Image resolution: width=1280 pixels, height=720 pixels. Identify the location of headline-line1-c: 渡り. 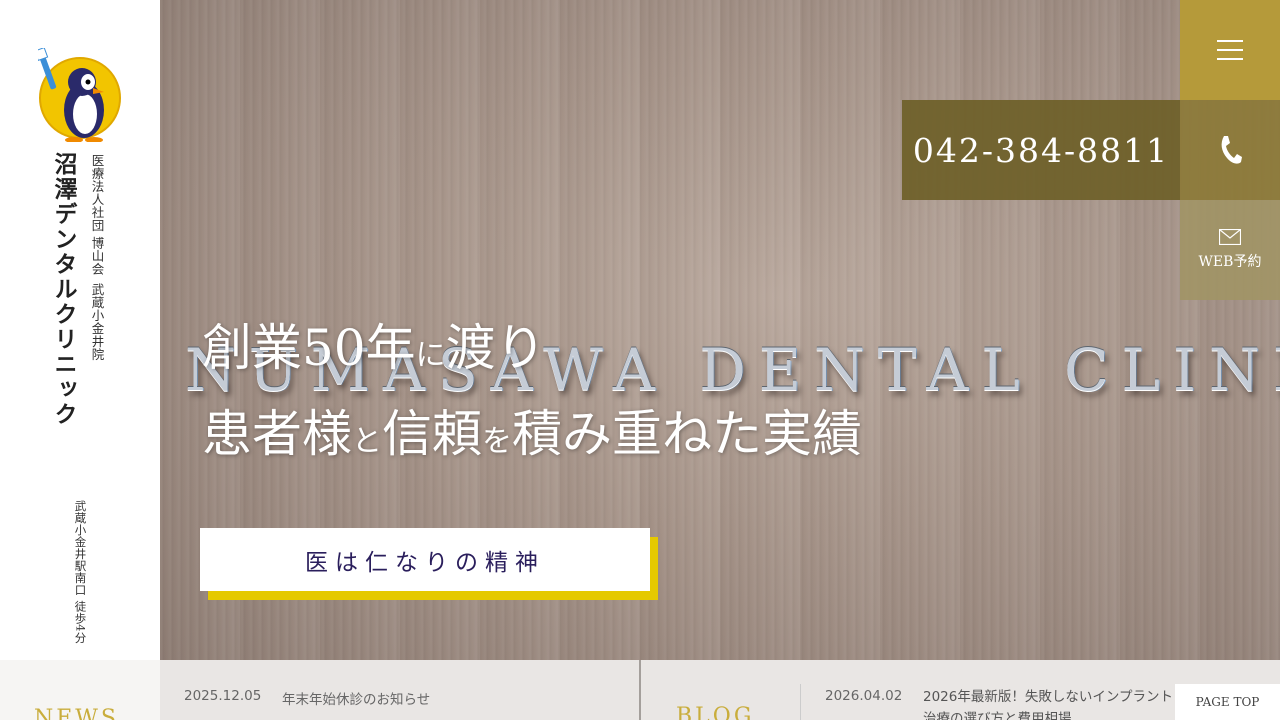
(495, 348).